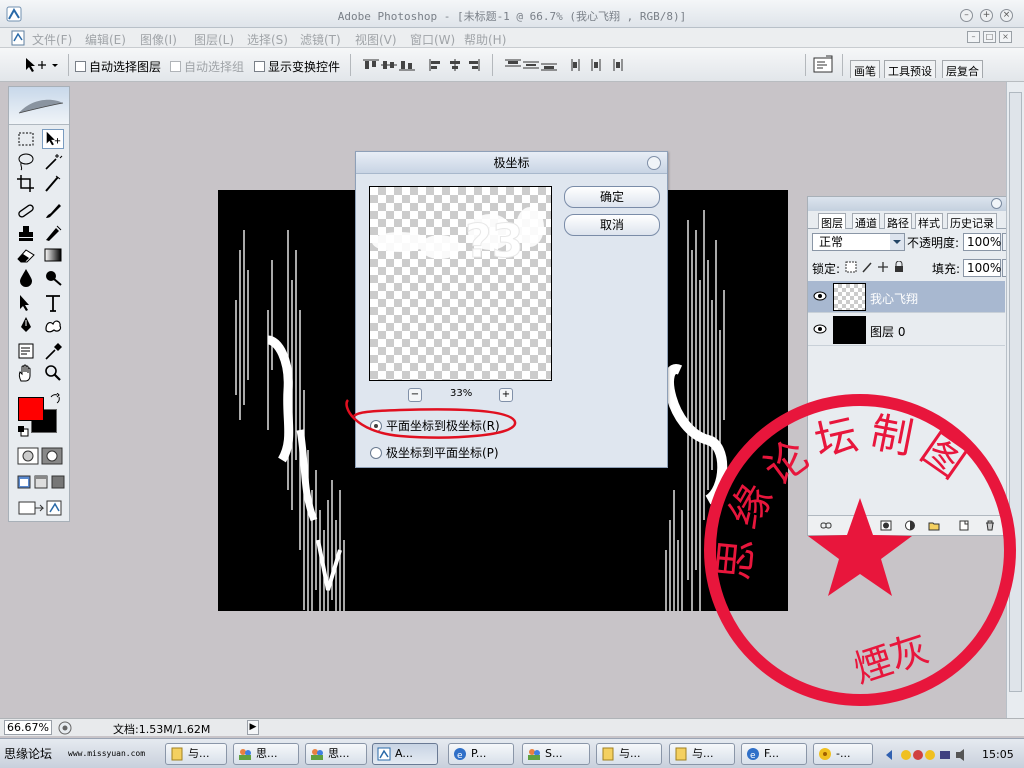  I want to click on fill-input: 100%, so click(982, 268).